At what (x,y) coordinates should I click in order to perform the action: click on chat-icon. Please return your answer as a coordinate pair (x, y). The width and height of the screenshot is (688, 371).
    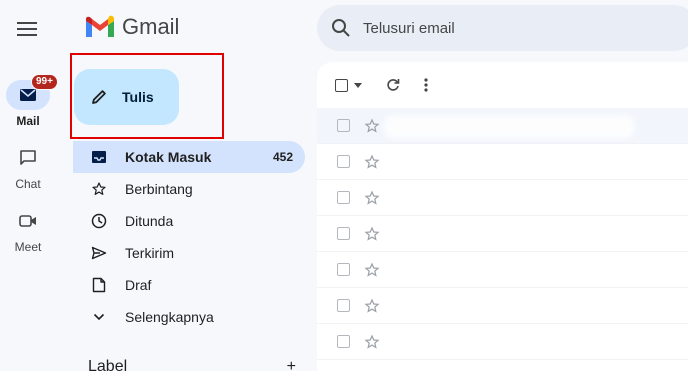
    Looking at the image, I should click on (28, 157).